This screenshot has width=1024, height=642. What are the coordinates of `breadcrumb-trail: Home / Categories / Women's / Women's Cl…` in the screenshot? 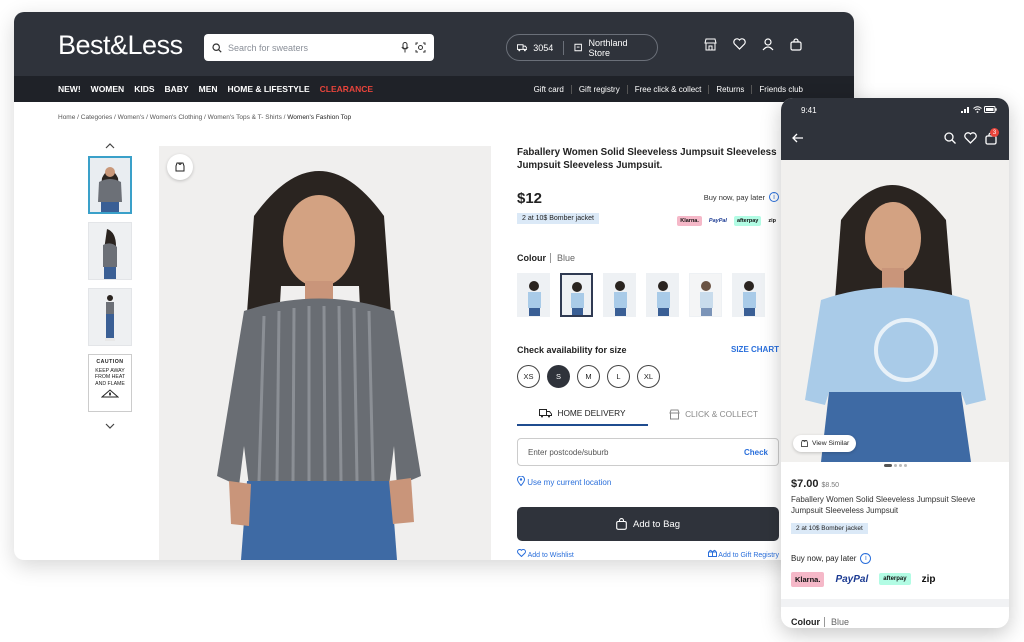 It's located at (172, 117).